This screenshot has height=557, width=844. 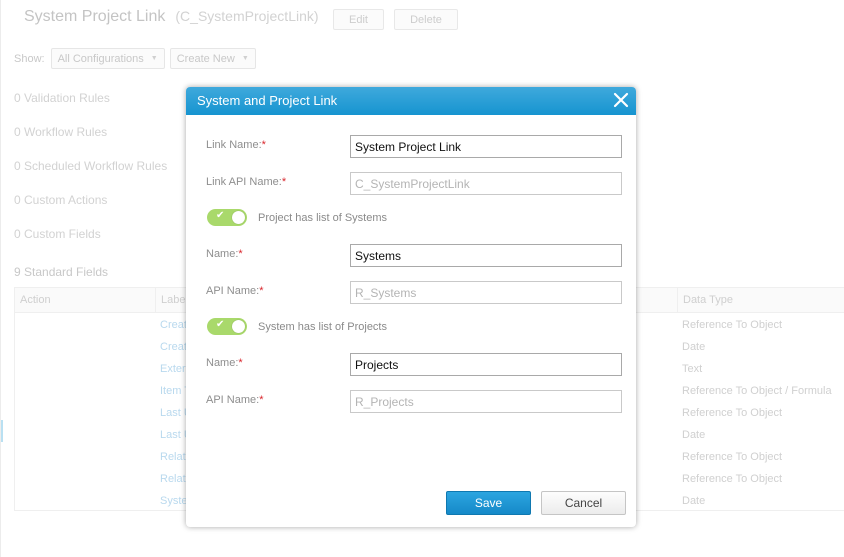 What do you see at coordinates (621, 100) in the screenshot?
I see `close-icon` at bounding box center [621, 100].